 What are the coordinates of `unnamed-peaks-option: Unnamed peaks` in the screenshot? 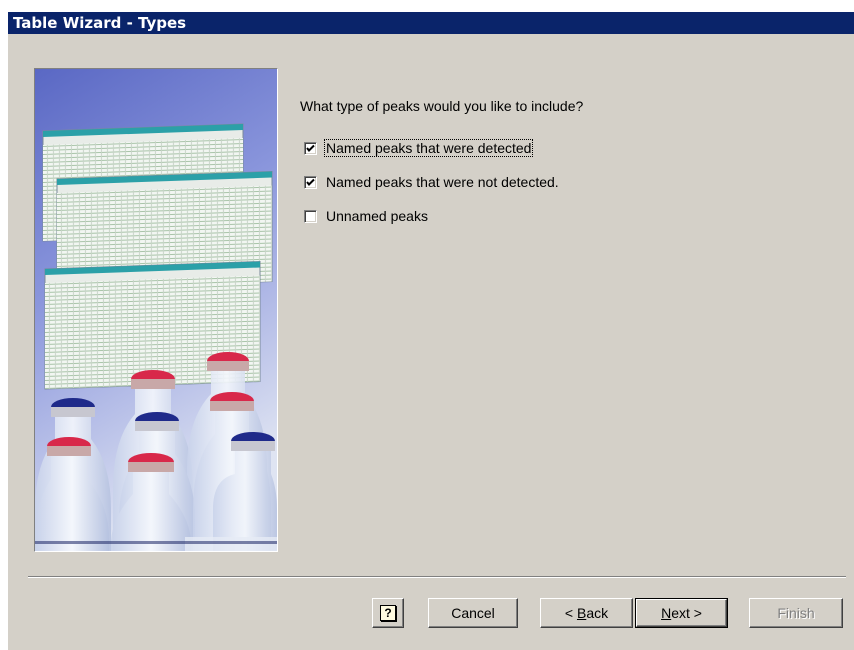 It's located at (366, 216).